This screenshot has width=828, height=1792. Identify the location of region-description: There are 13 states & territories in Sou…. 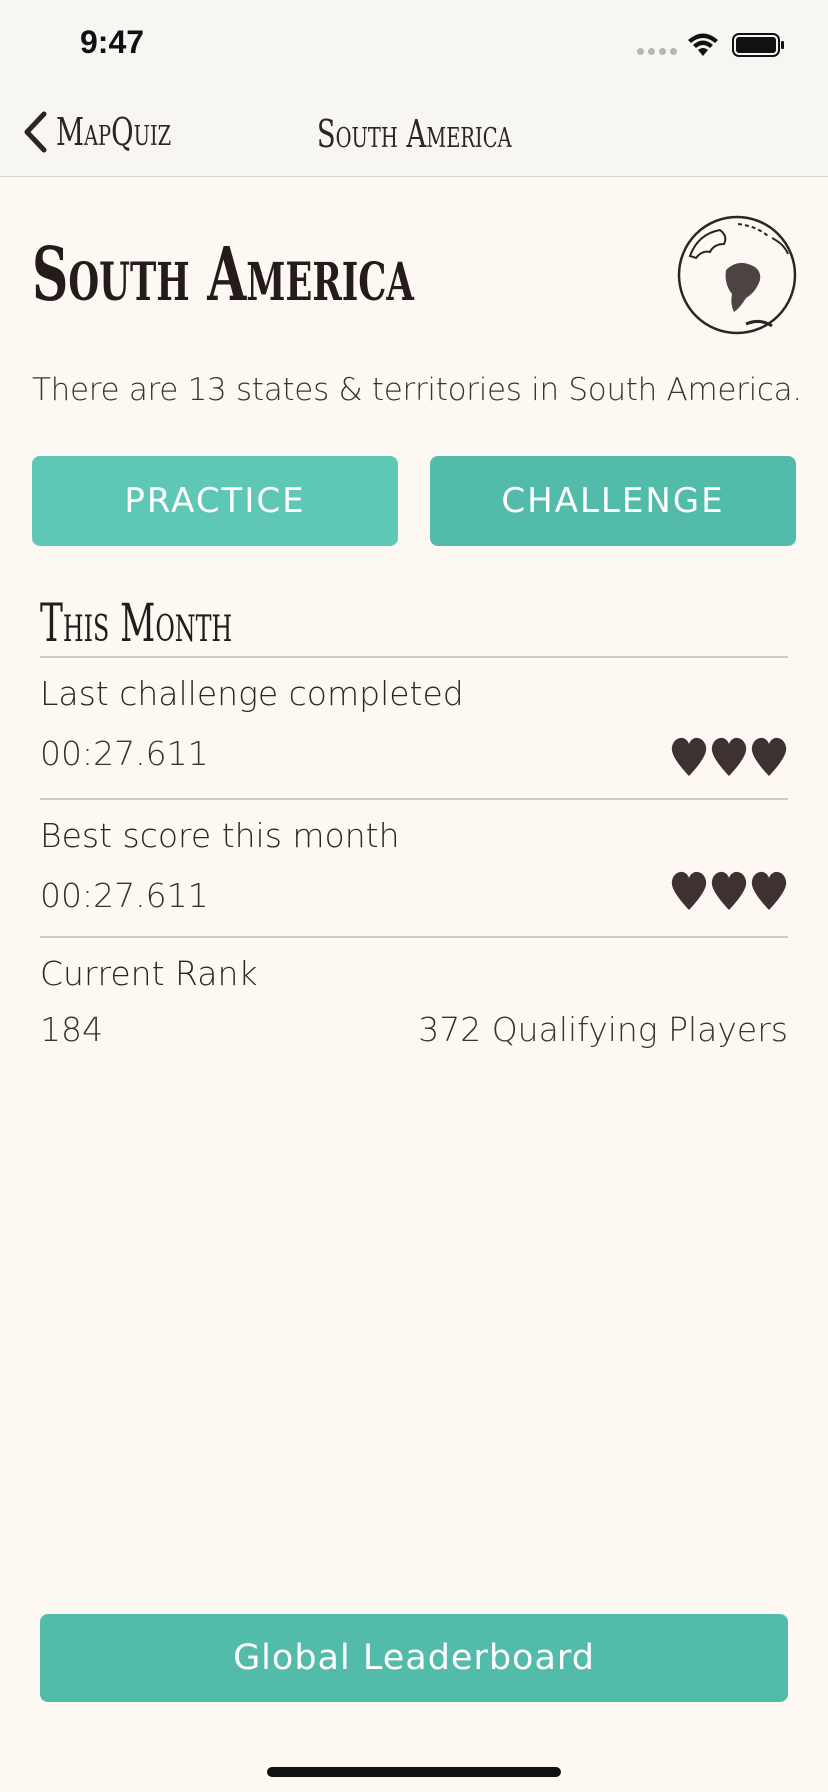
(417, 390).